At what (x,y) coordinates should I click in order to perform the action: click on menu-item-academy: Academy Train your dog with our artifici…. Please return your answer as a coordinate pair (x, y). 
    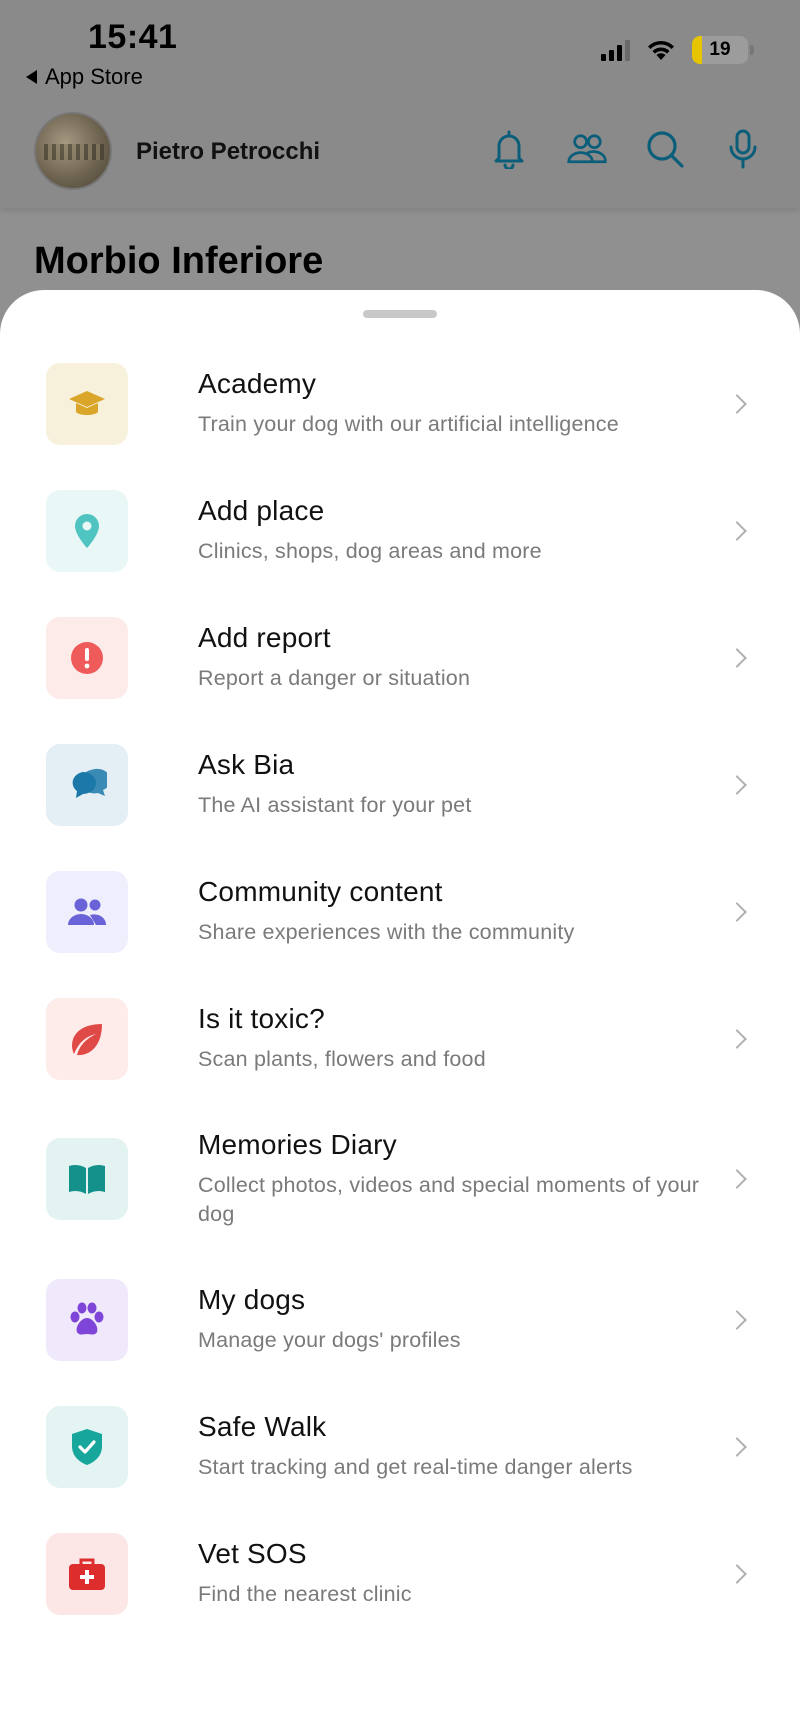
    Looking at the image, I should click on (400, 403).